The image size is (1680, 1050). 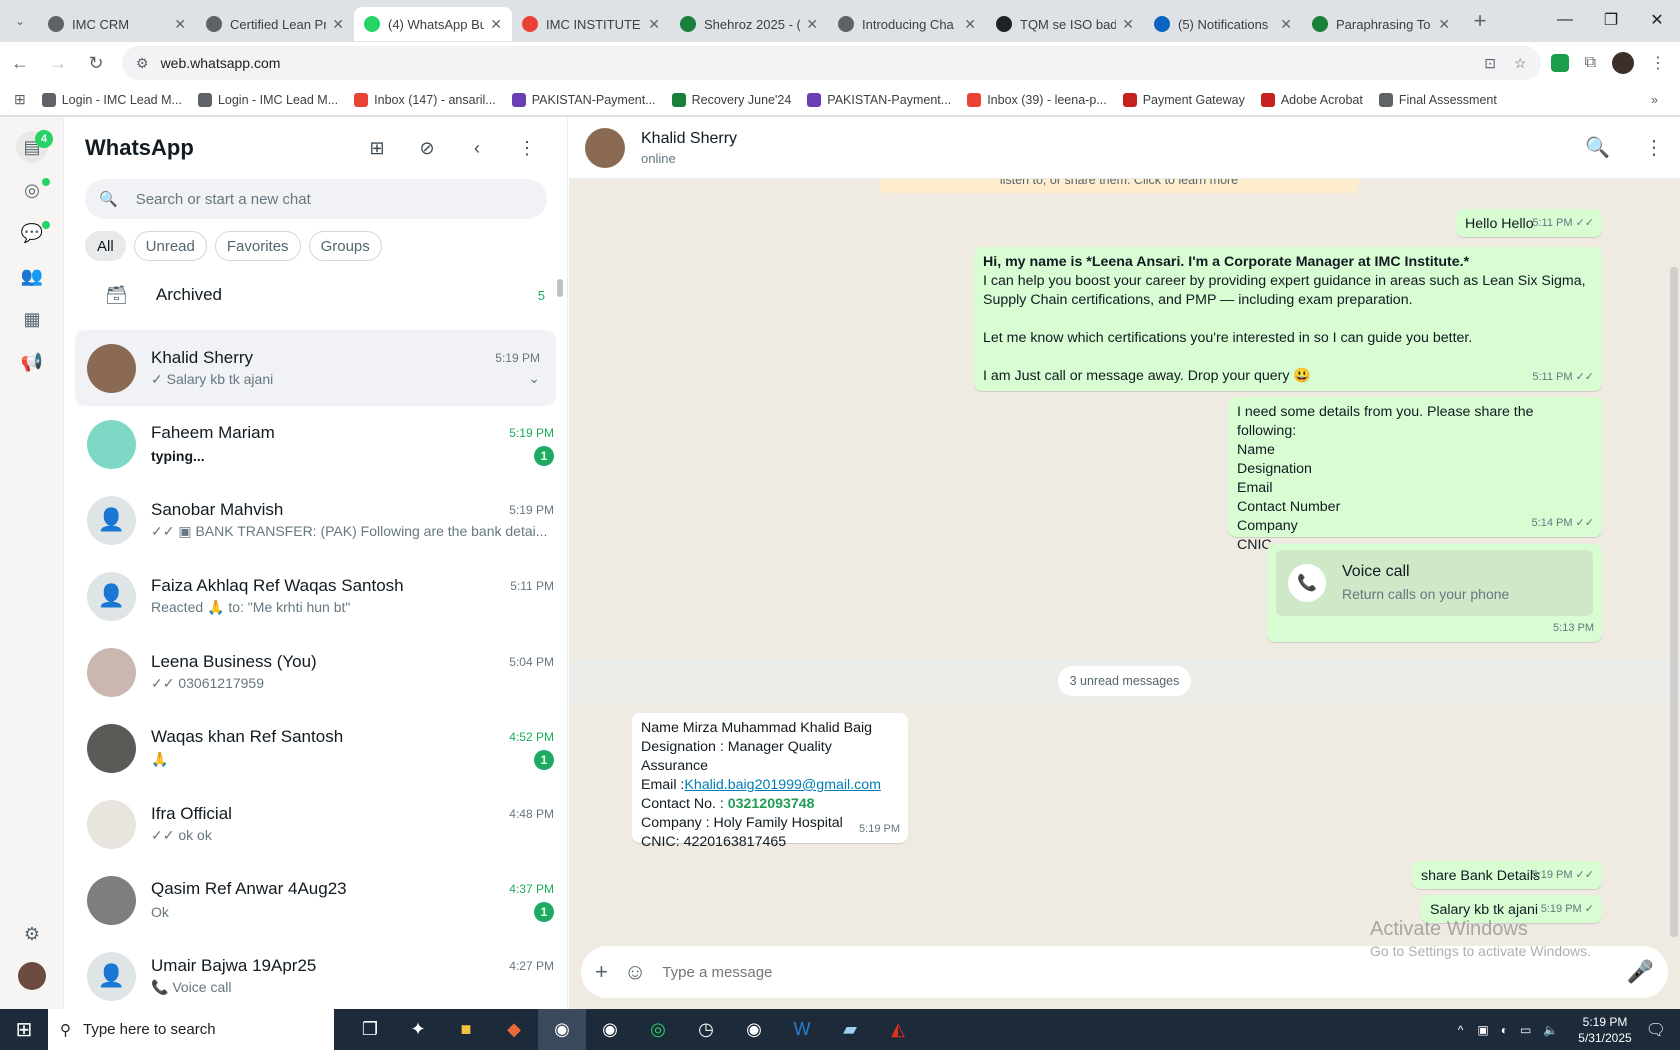 I want to click on browser-tab: IMC INSTITUTE | ✕, so click(x=591, y=24).